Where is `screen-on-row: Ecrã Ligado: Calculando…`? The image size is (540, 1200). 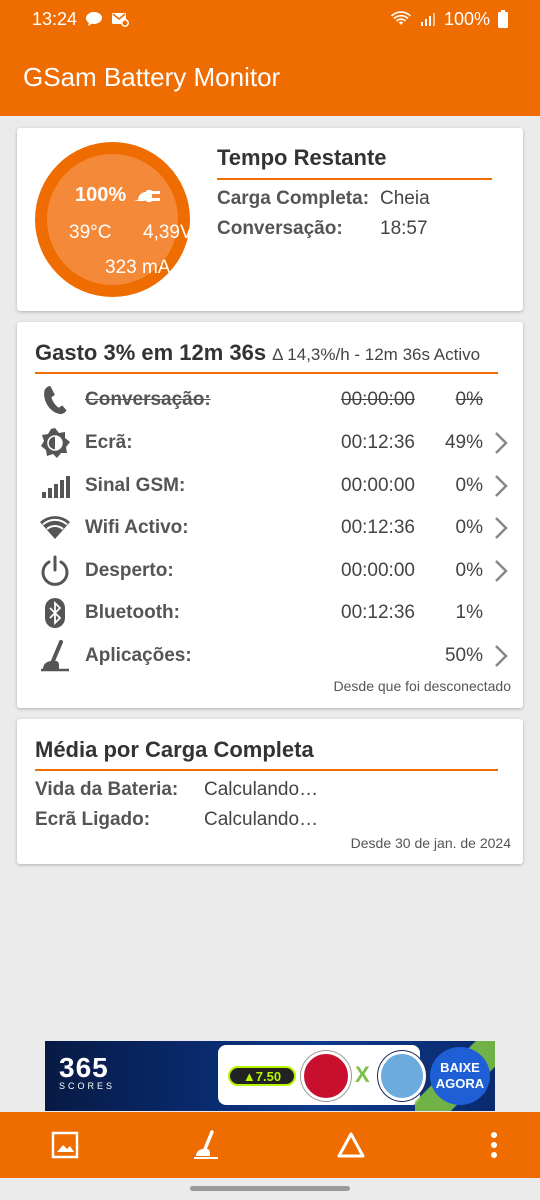
screen-on-row: Ecrã Ligado: Calculando… is located at coordinates (176, 820).